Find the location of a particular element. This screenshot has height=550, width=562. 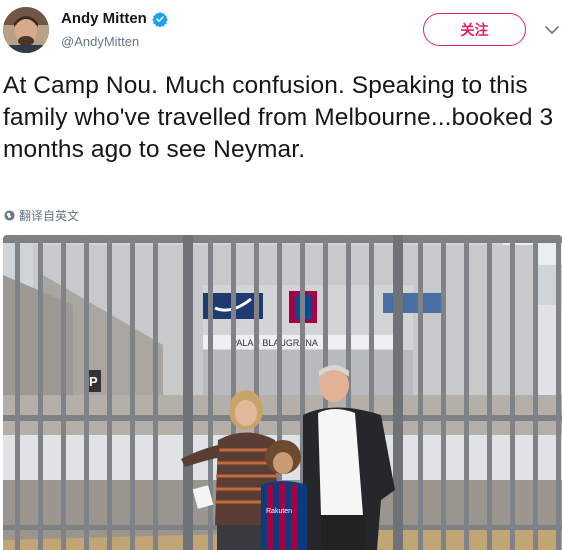

tweet-header: Andy Mitten @AndyMitten 关注 is located at coordinates (281, 32).